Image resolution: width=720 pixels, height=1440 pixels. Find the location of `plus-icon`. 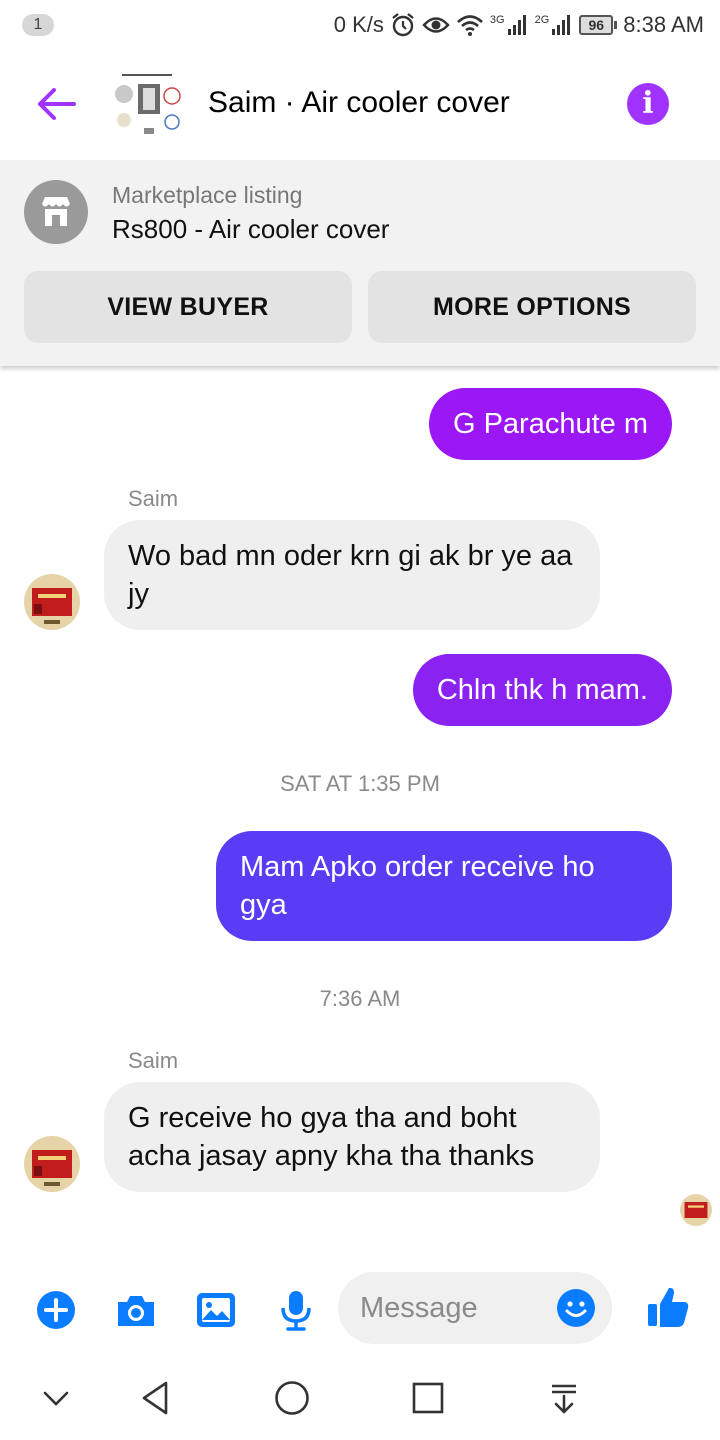

plus-icon is located at coordinates (56, 1310).